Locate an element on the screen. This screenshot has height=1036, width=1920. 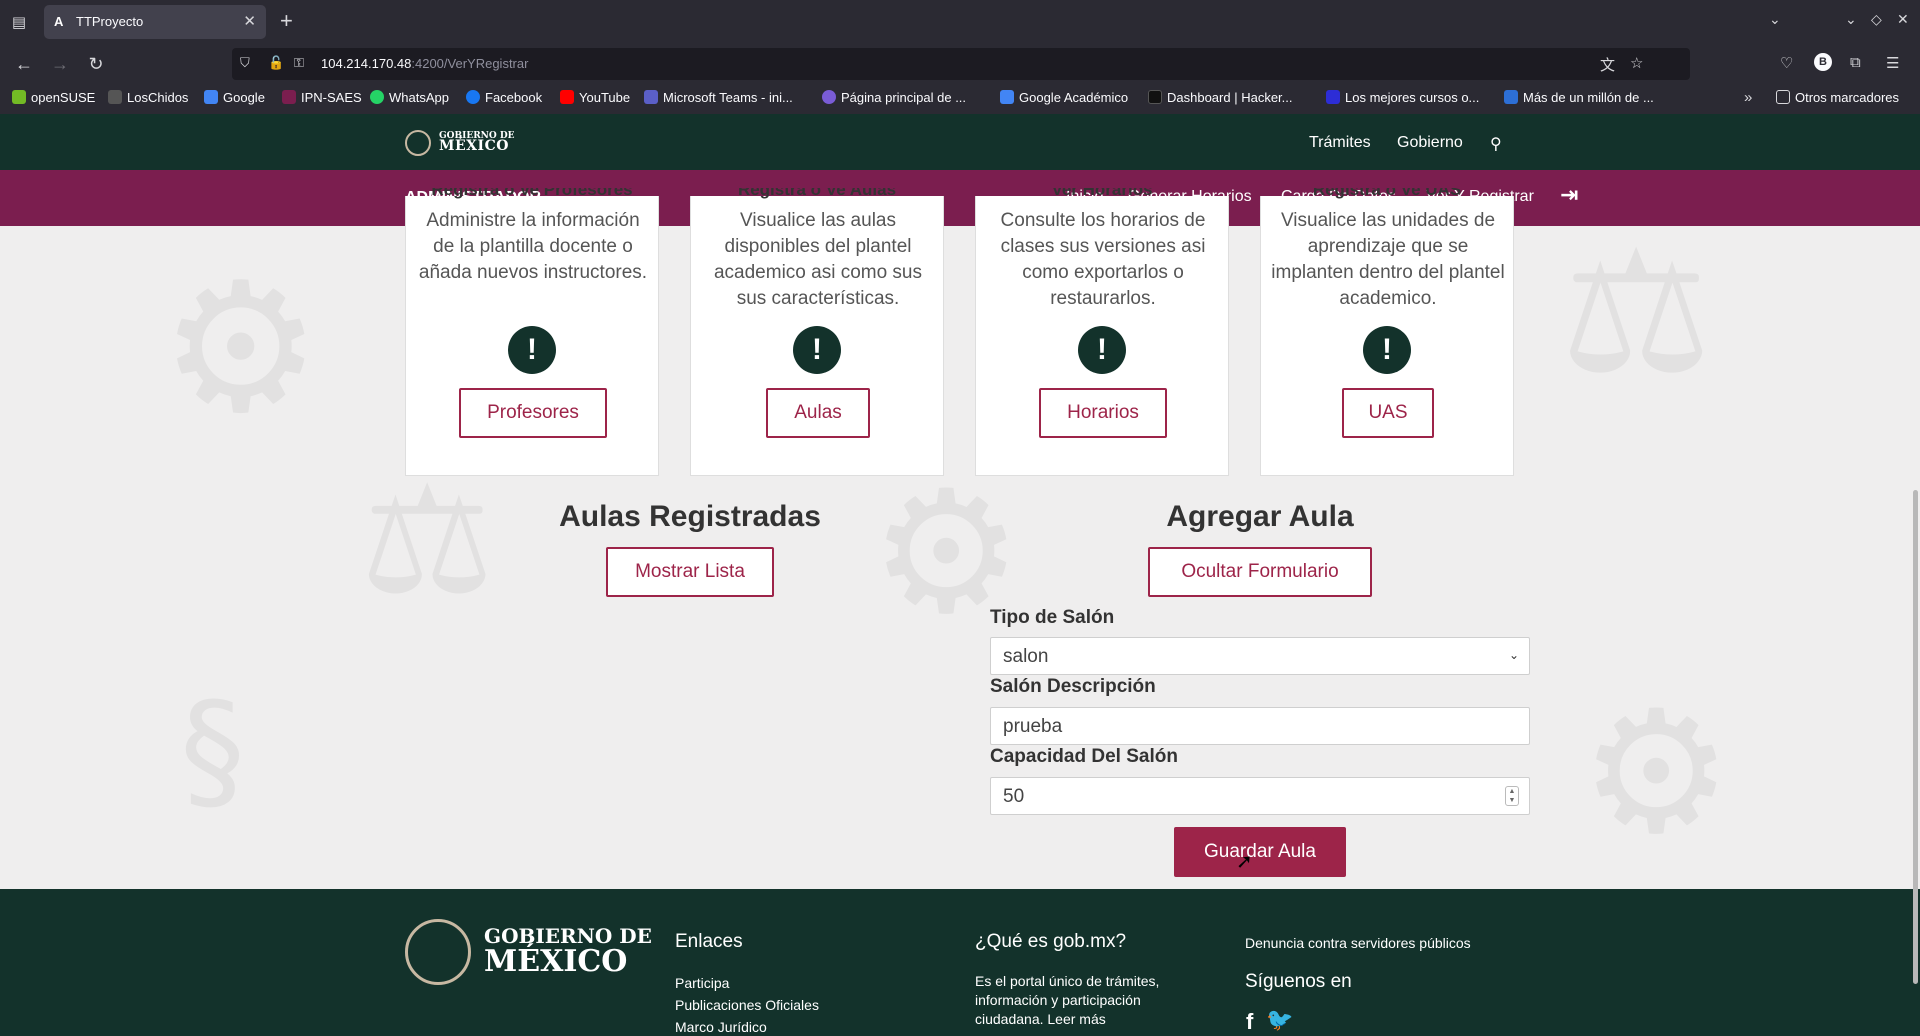
serpent-decoration-icon: § is located at coordinates (212, 750).